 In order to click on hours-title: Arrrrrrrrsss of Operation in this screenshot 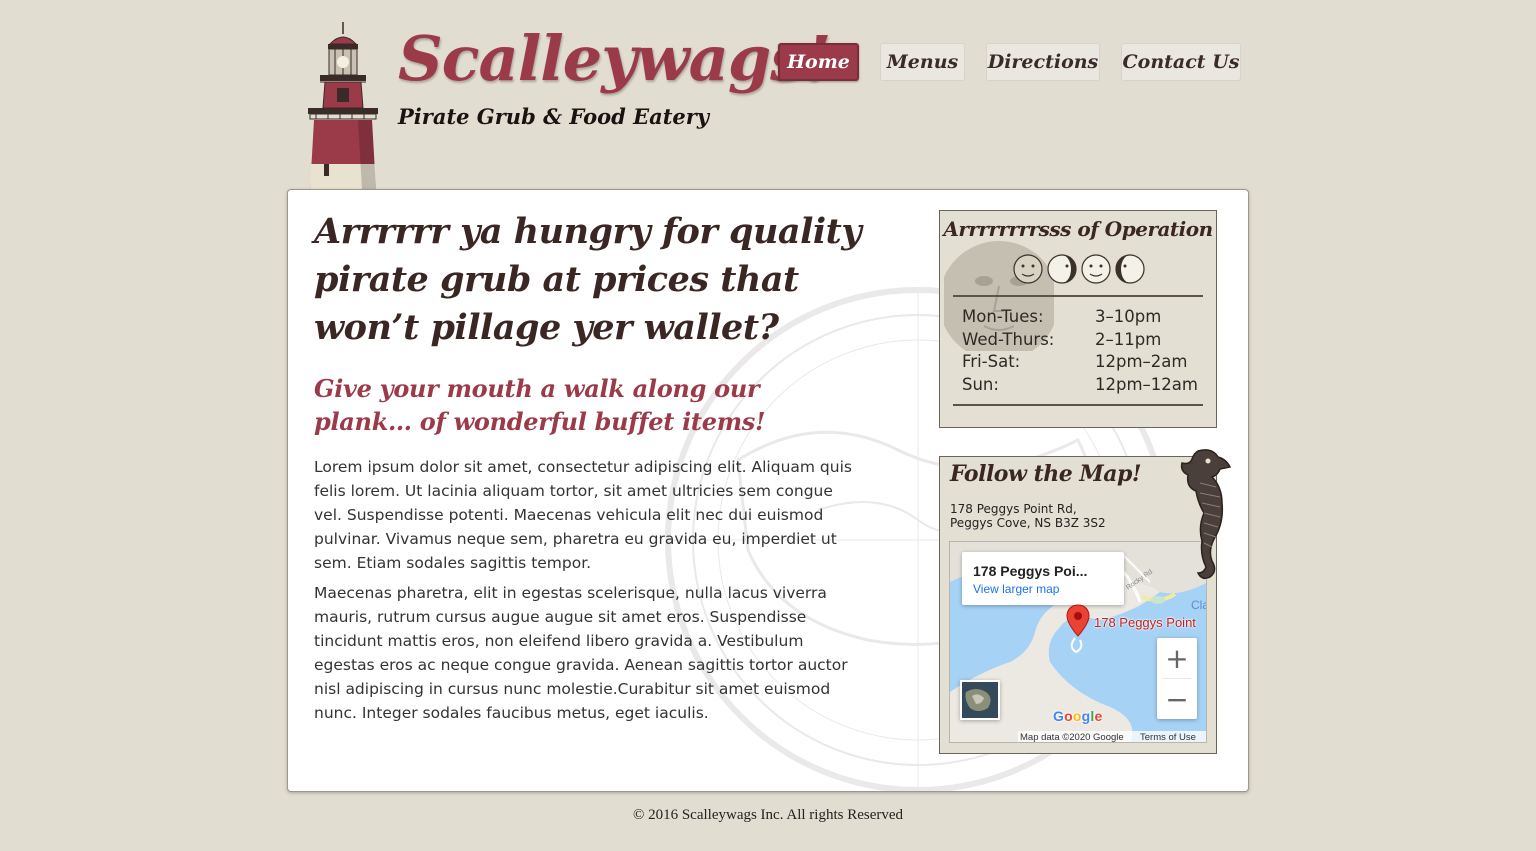, I will do `click(1078, 229)`.